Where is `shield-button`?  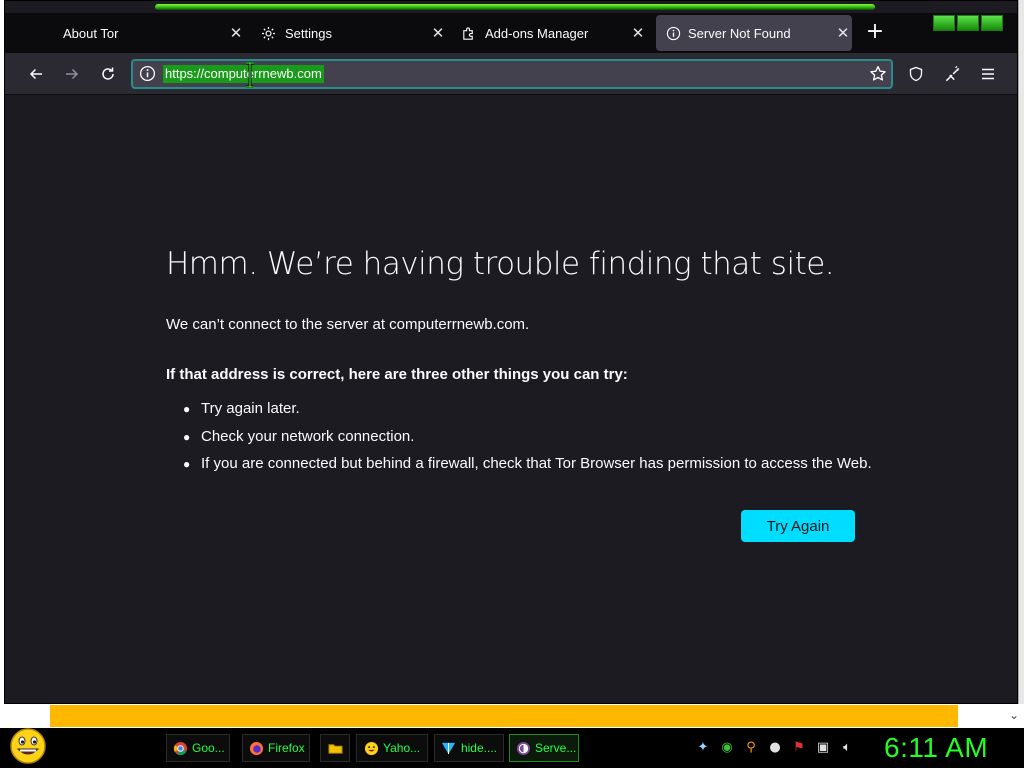 shield-button is located at coordinates (916, 74).